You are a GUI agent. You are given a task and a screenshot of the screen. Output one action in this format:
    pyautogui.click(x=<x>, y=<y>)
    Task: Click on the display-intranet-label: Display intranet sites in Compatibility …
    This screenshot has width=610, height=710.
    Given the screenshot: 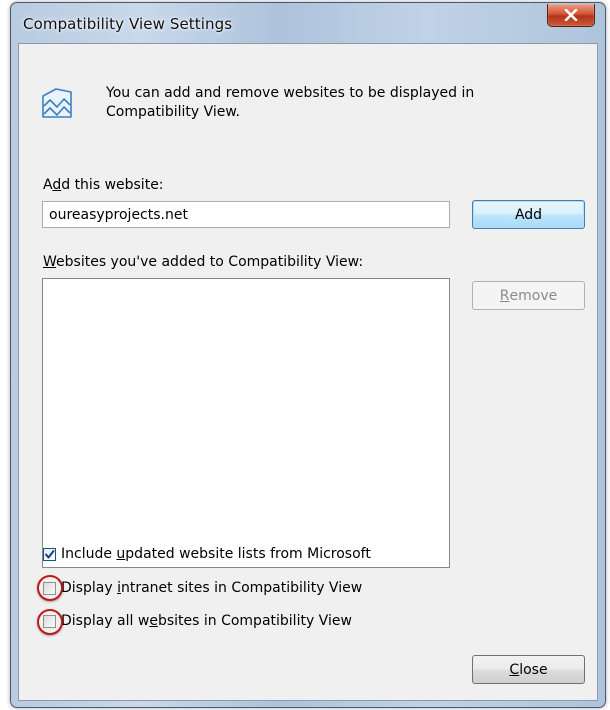 What is the action you would take?
    pyautogui.click(x=212, y=588)
    